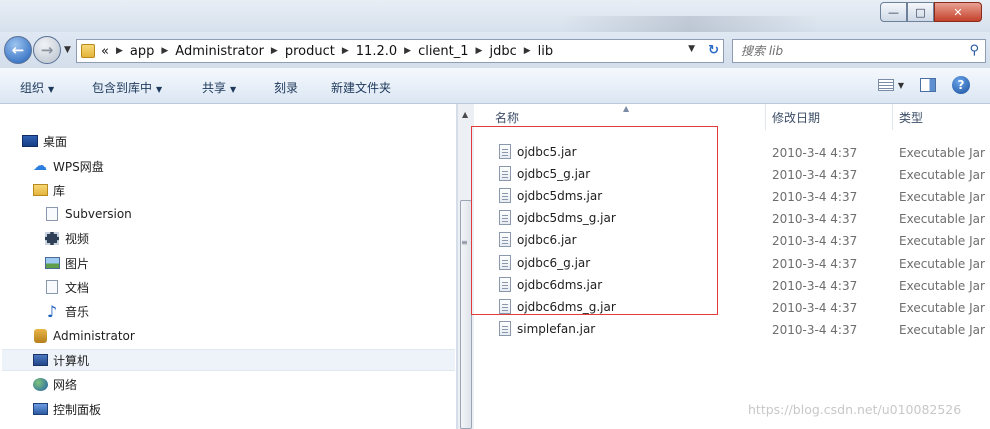 The width and height of the screenshot is (990, 429). I want to click on breadcrumb-item: product, so click(310, 51).